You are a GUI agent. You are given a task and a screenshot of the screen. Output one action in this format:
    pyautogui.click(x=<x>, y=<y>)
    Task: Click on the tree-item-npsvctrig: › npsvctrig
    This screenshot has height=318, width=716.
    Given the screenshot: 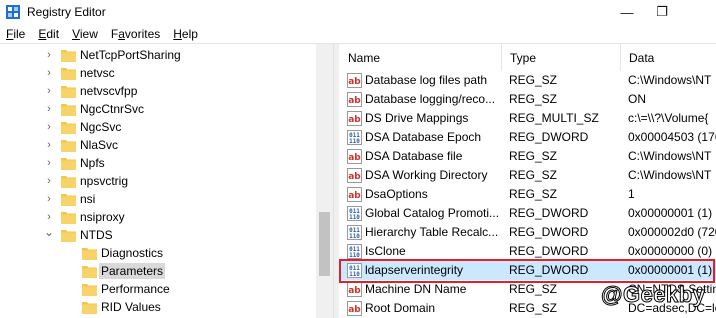 What is the action you would take?
    pyautogui.click(x=157, y=181)
    